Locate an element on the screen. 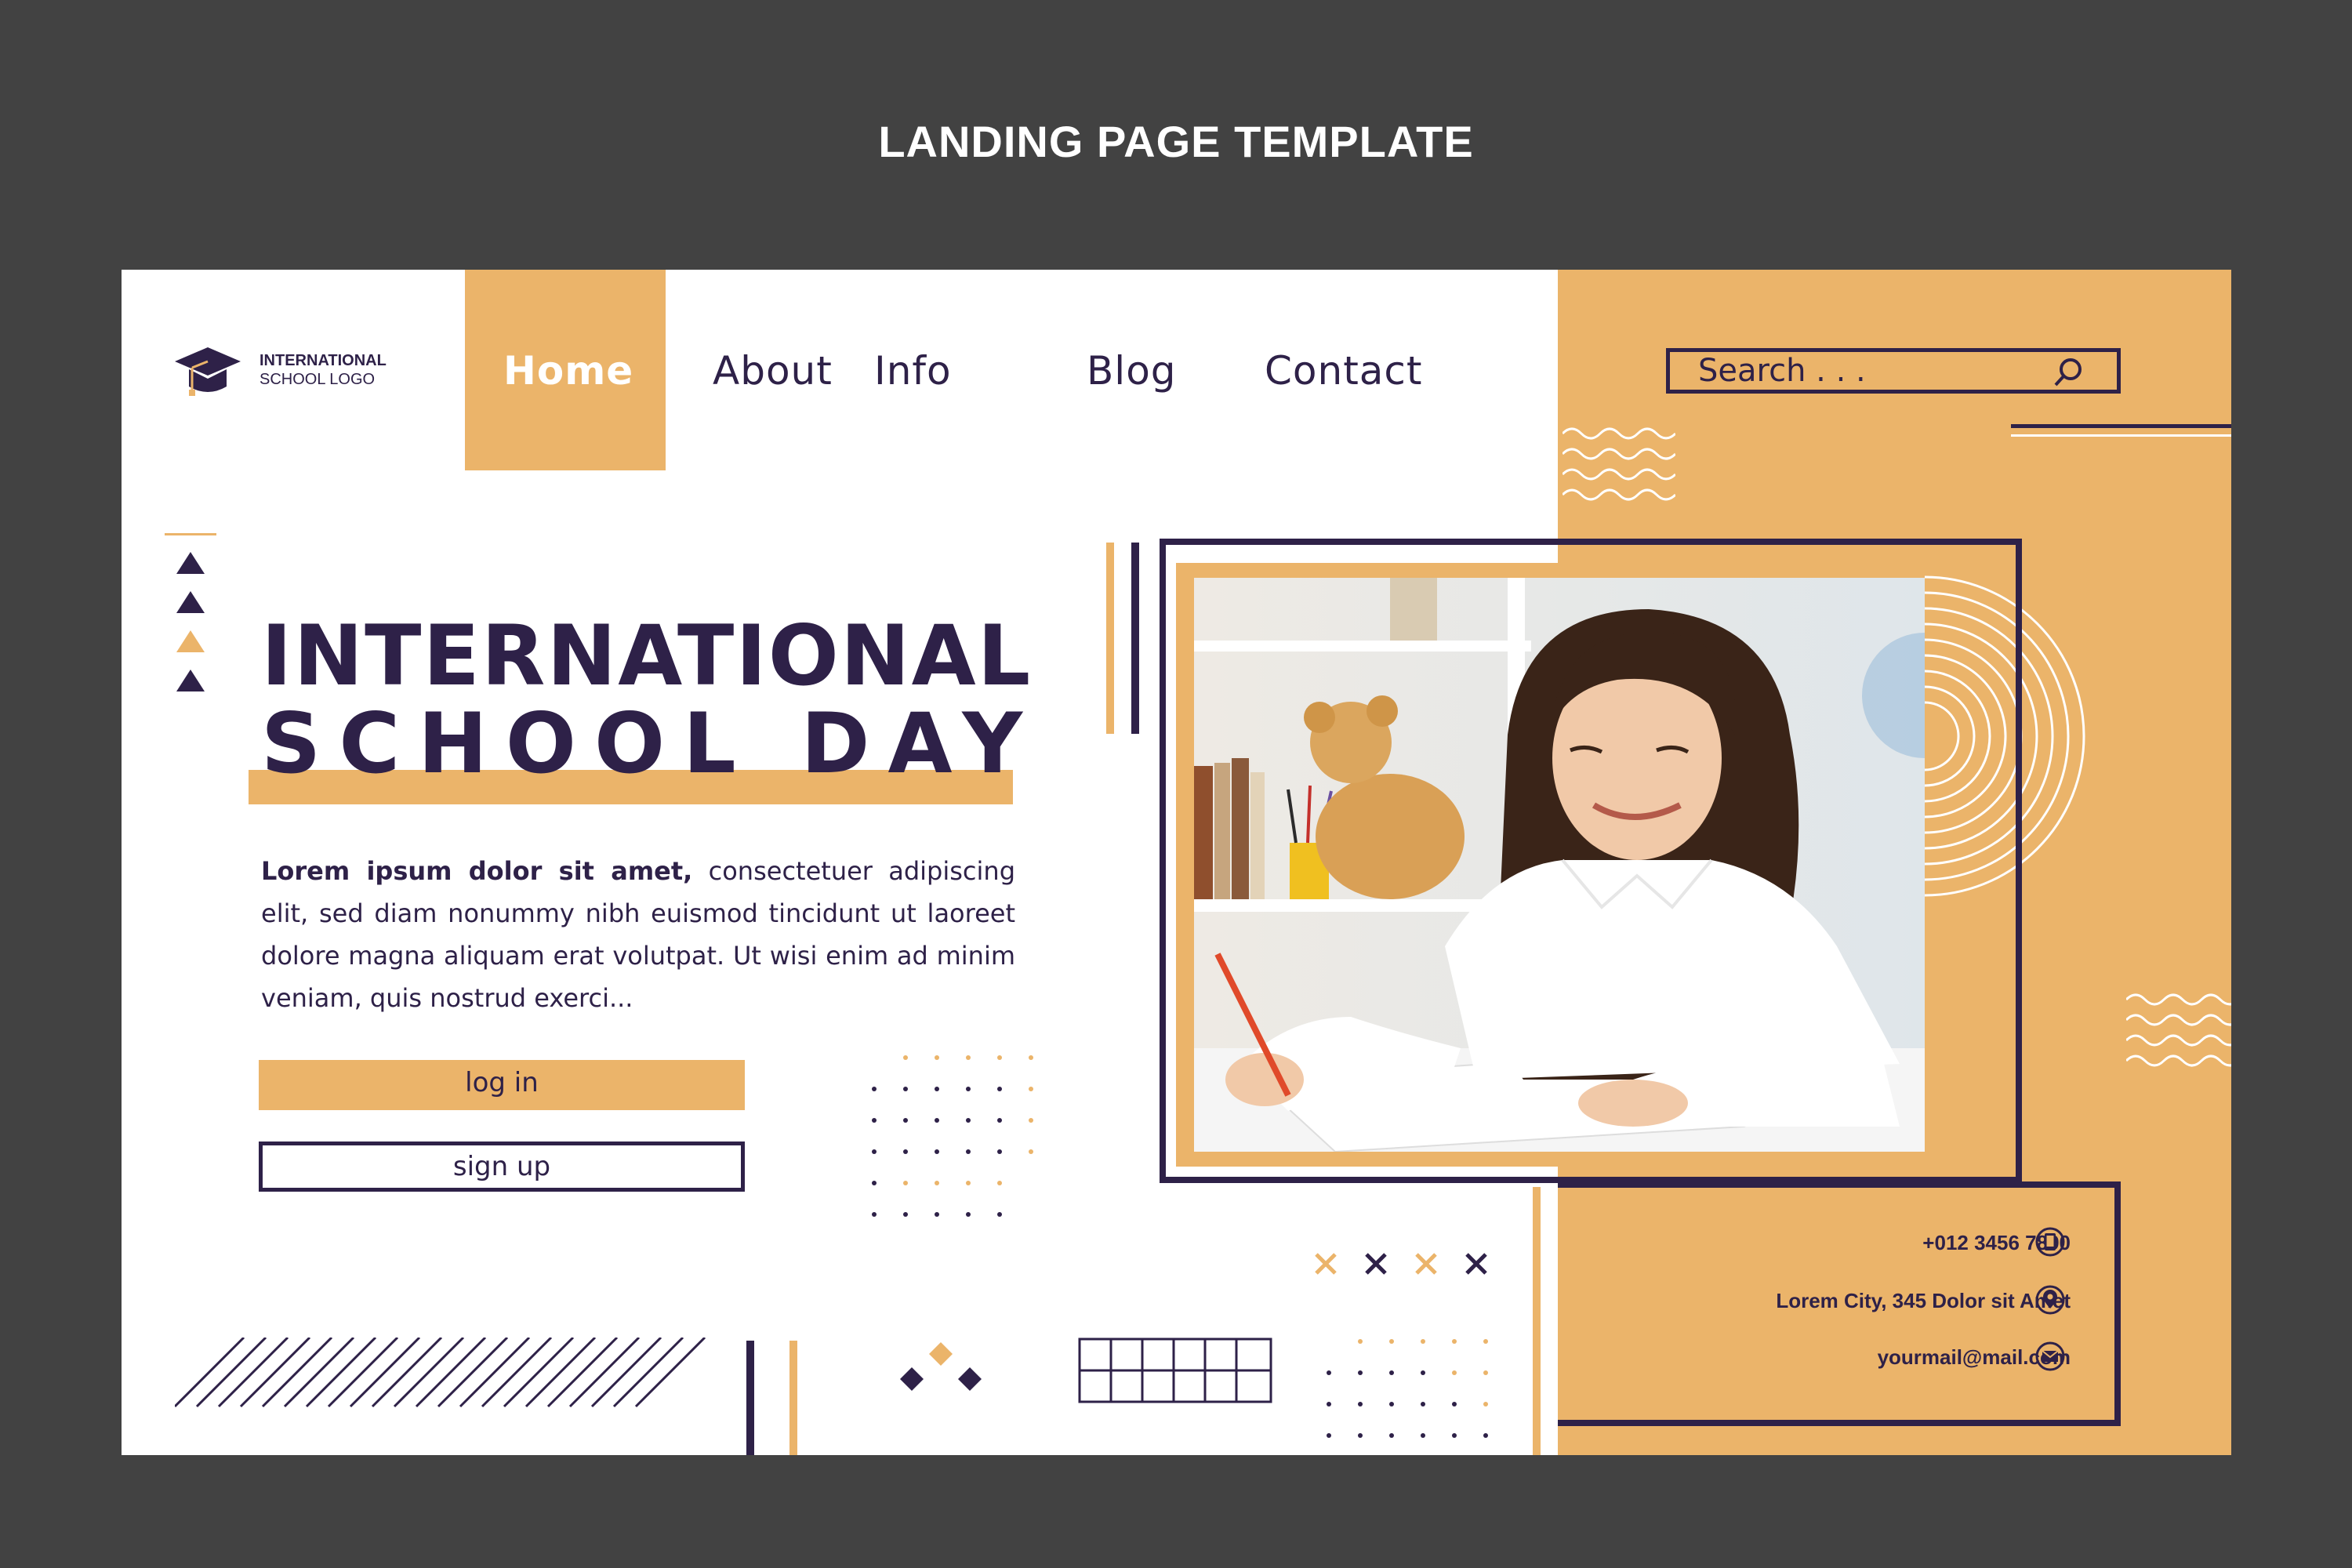 The width and height of the screenshot is (2352, 1568). hero-title-line1: INTERNATIONAL is located at coordinates (647, 656).